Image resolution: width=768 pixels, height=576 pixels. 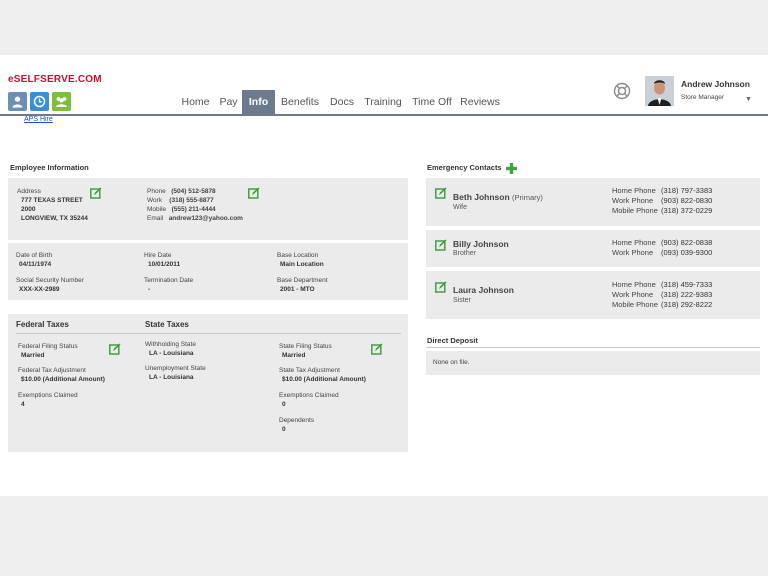 What do you see at coordinates (480, 102) in the screenshot?
I see `tab-reviews: Reviews` at bounding box center [480, 102].